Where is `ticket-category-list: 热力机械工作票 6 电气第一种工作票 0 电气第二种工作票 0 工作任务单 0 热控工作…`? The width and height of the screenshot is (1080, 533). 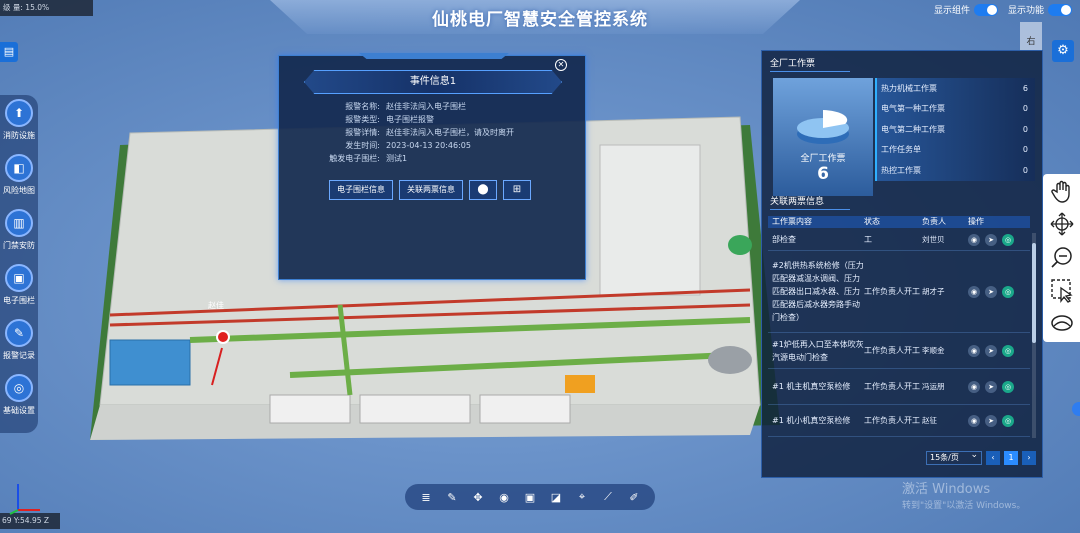 ticket-category-list: 热力机械工作票 6 电气第一种工作票 0 电气第二种工作票 0 工作任务单 0 热控工作… is located at coordinates (955, 129).